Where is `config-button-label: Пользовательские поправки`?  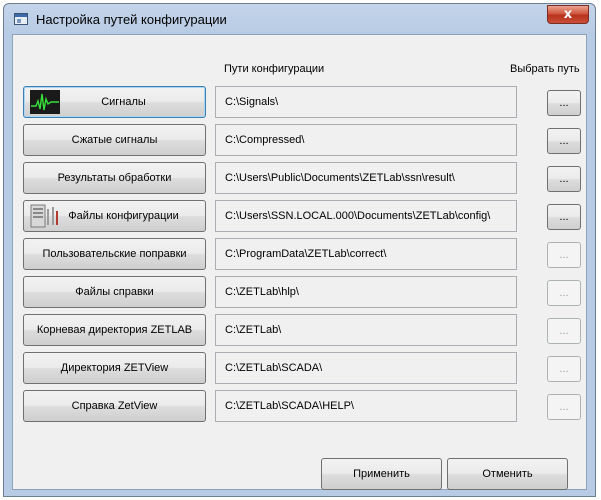 config-button-label: Пользовательские поправки is located at coordinates (114, 254).